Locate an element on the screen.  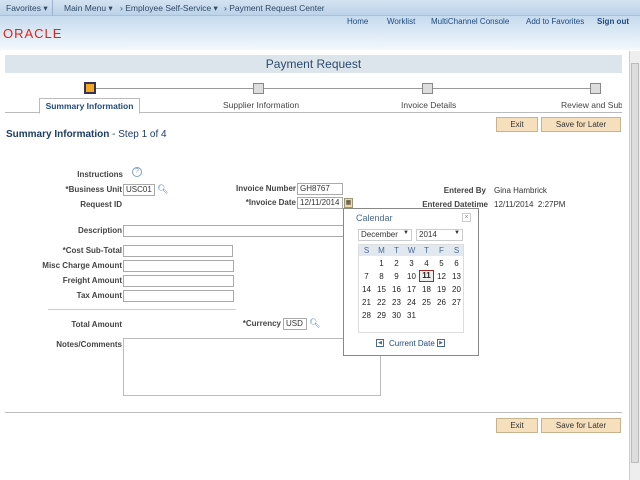
exit-button-bottom: Exit is located at coordinates (517, 425).